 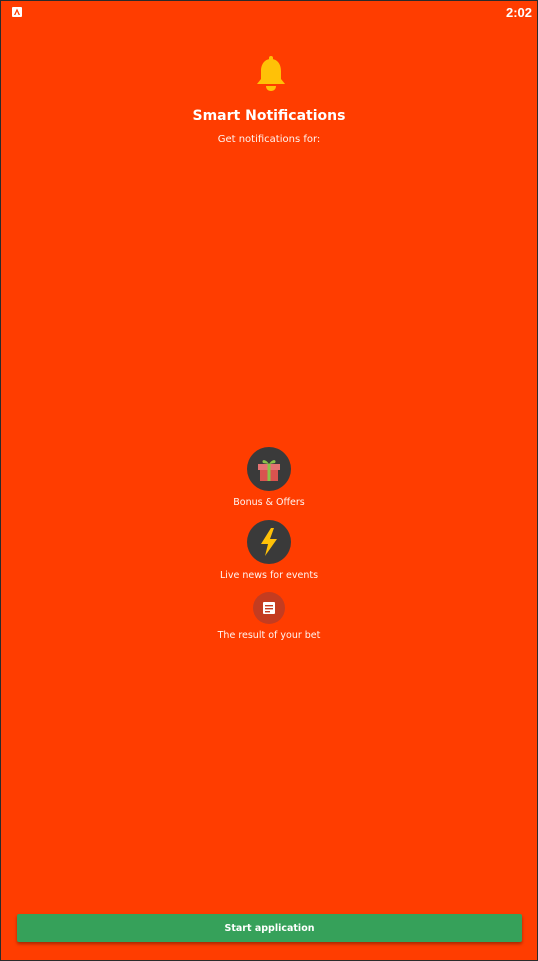 What do you see at coordinates (269, 13) in the screenshot?
I see `status-bar: 2:02` at bounding box center [269, 13].